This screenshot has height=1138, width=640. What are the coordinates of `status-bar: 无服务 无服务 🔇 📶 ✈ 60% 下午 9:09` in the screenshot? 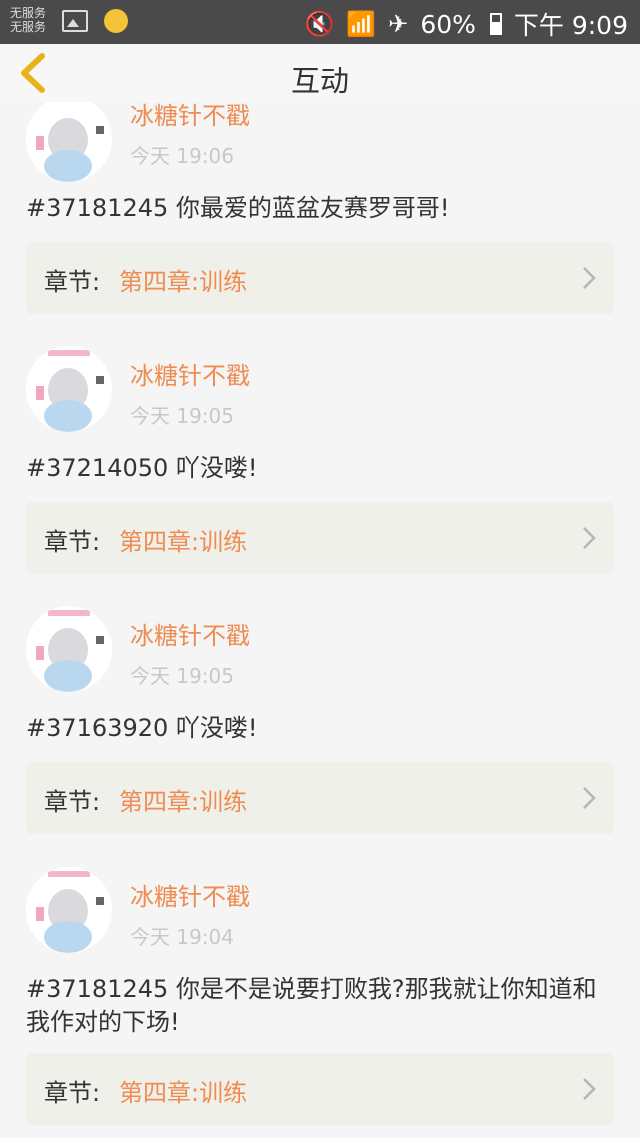 It's located at (320, 22).